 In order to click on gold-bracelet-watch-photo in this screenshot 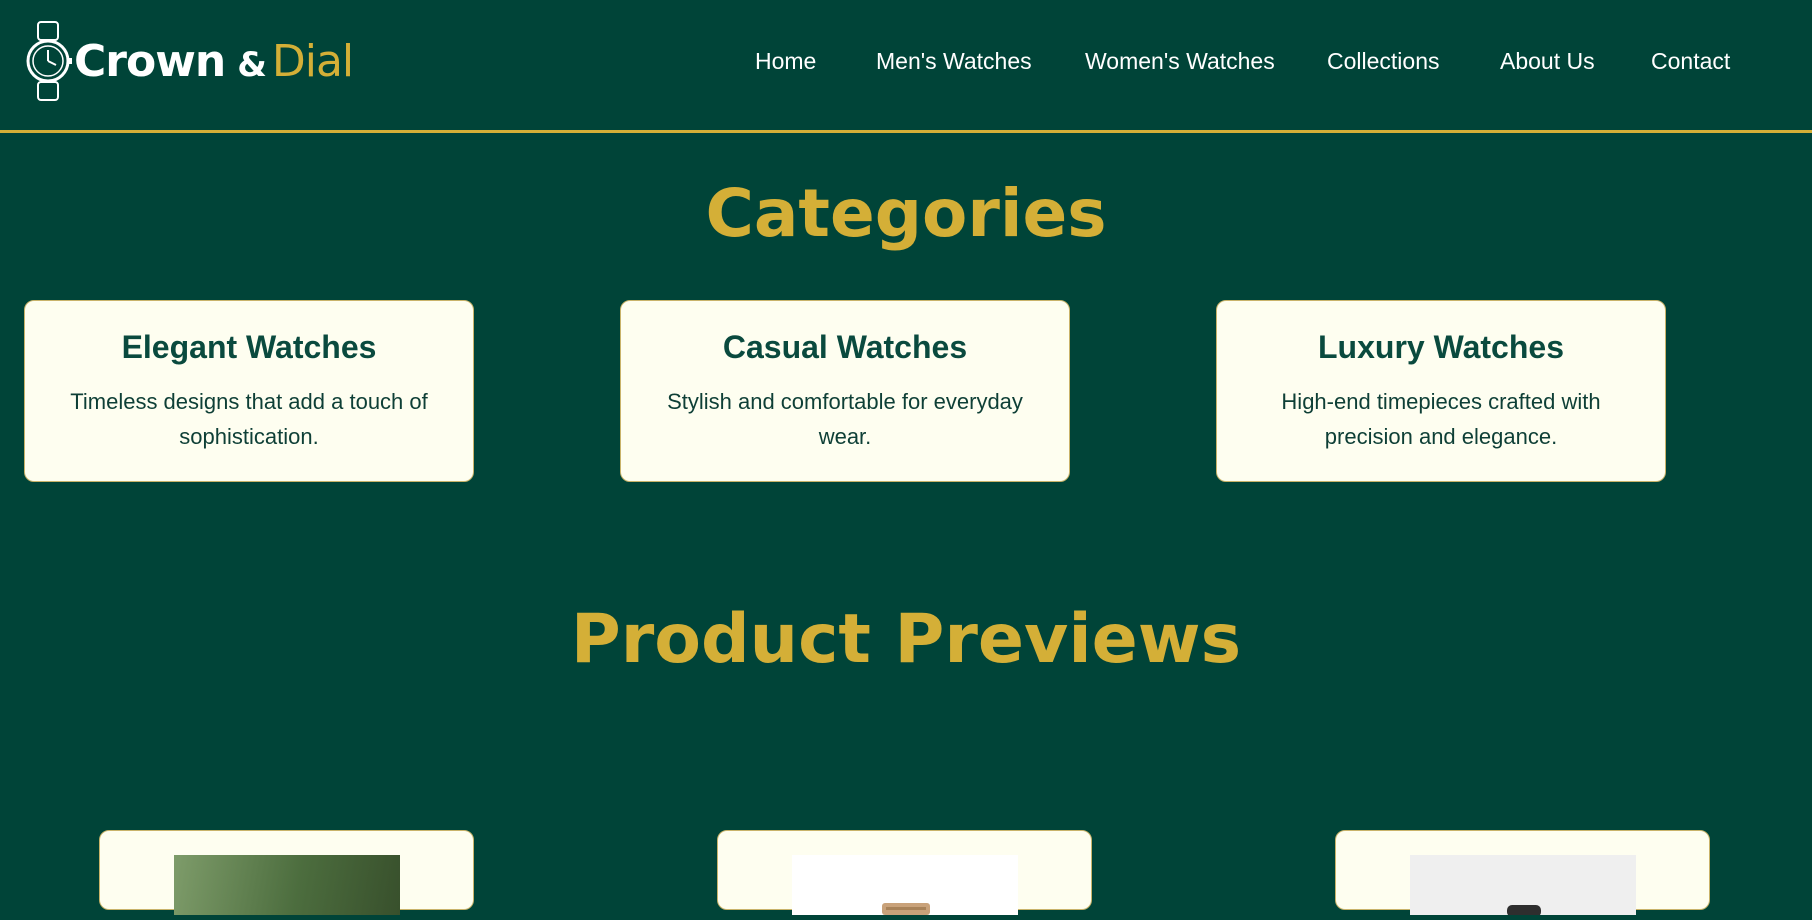, I will do `click(905, 885)`.